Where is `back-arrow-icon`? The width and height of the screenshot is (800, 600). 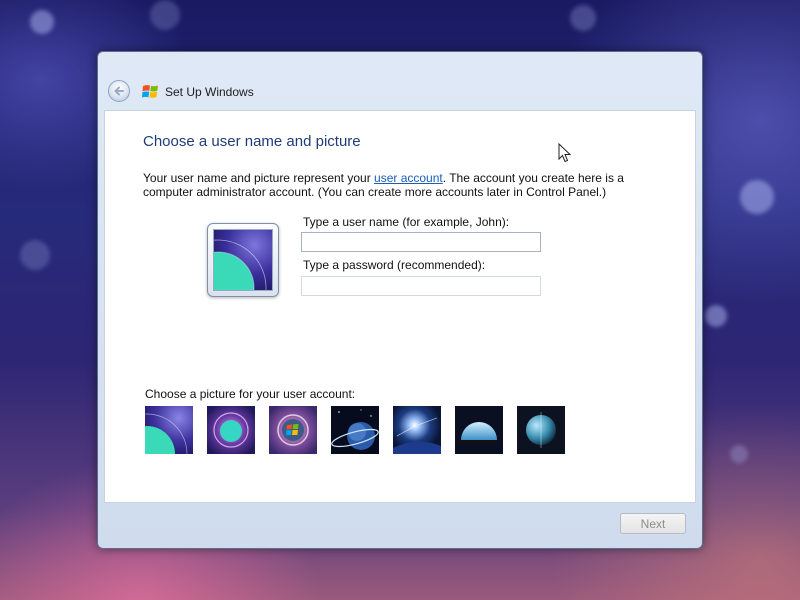
back-arrow-icon is located at coordinates (119, 91).